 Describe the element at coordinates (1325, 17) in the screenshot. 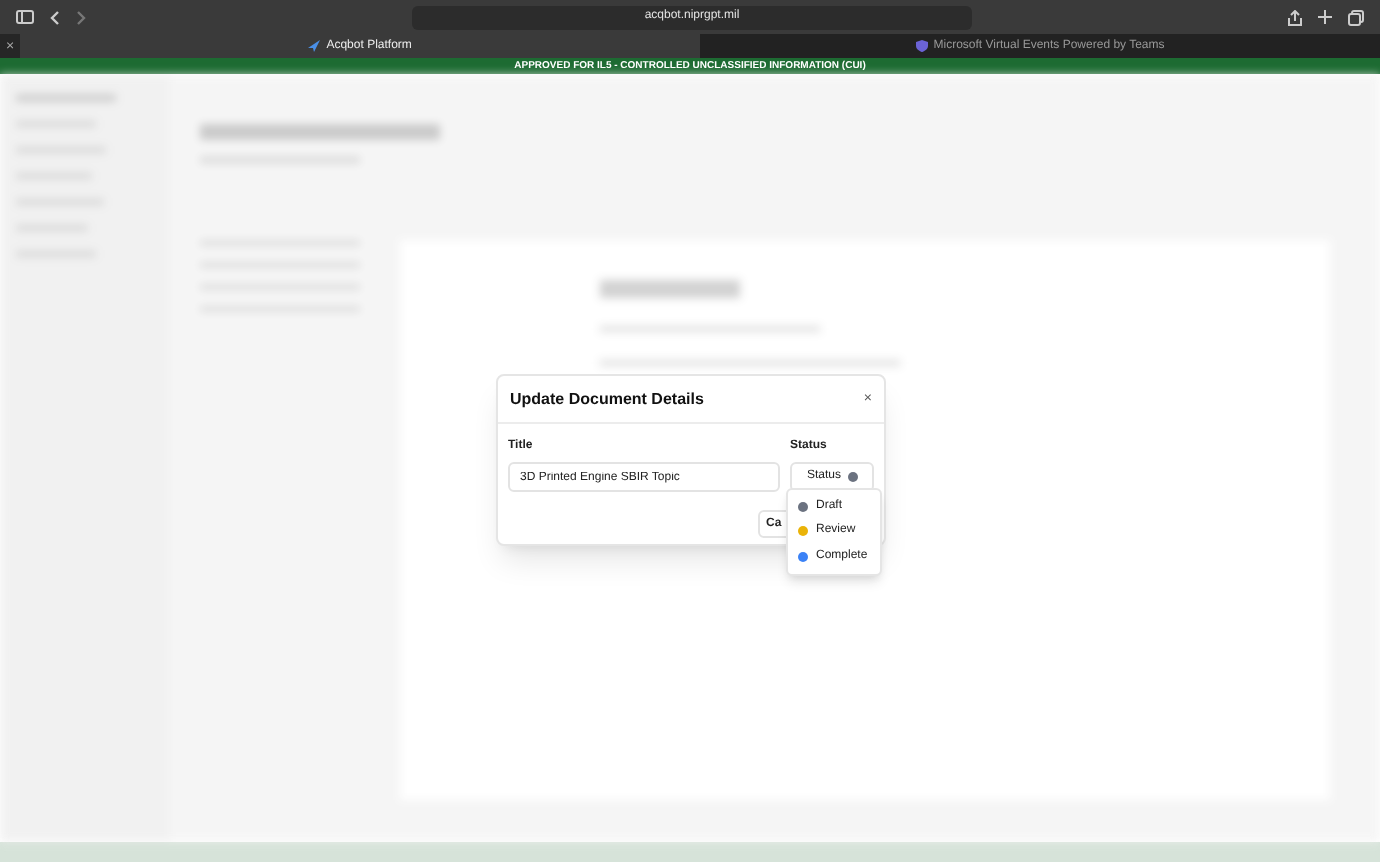

I see `plus-icon` at that location.